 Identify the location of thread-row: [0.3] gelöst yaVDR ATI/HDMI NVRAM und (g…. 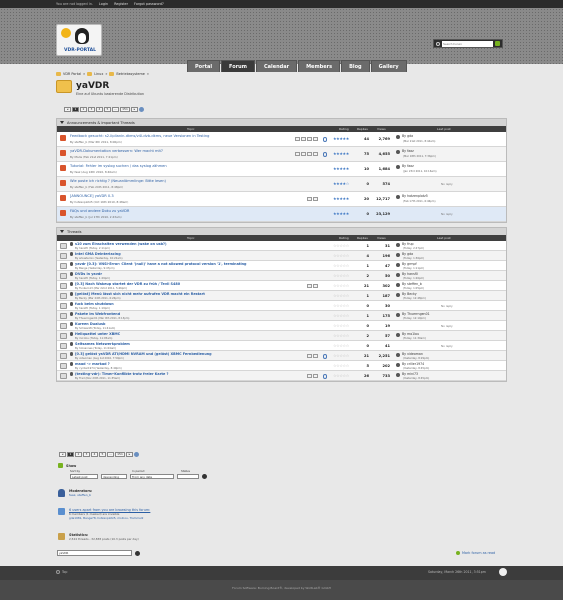
(281, 356).